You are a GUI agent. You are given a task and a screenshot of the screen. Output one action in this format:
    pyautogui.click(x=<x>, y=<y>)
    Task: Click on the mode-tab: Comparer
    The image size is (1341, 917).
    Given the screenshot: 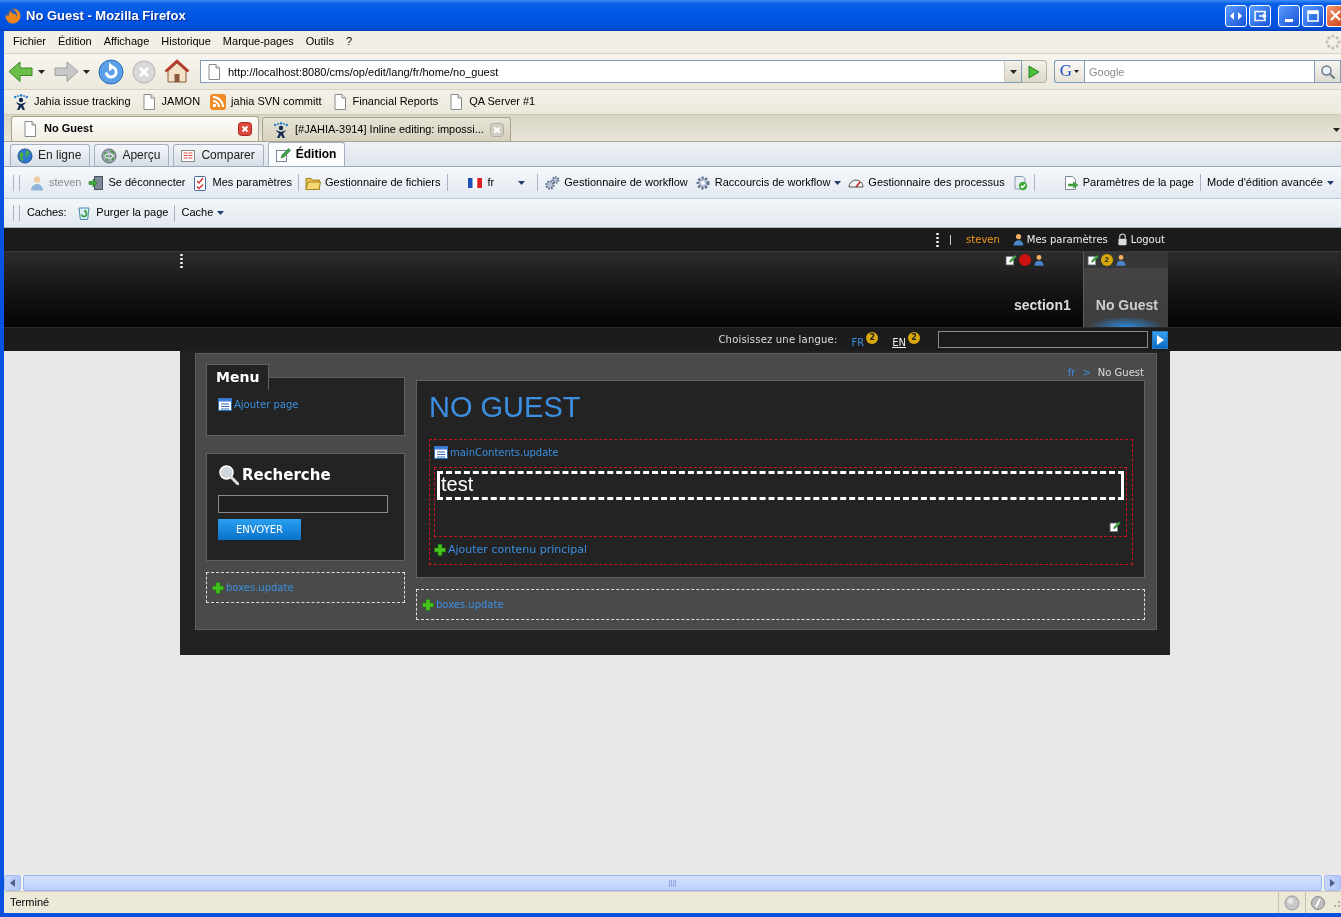 What is the action you would take?
    pyautogui.click(x=218, y=155)
    